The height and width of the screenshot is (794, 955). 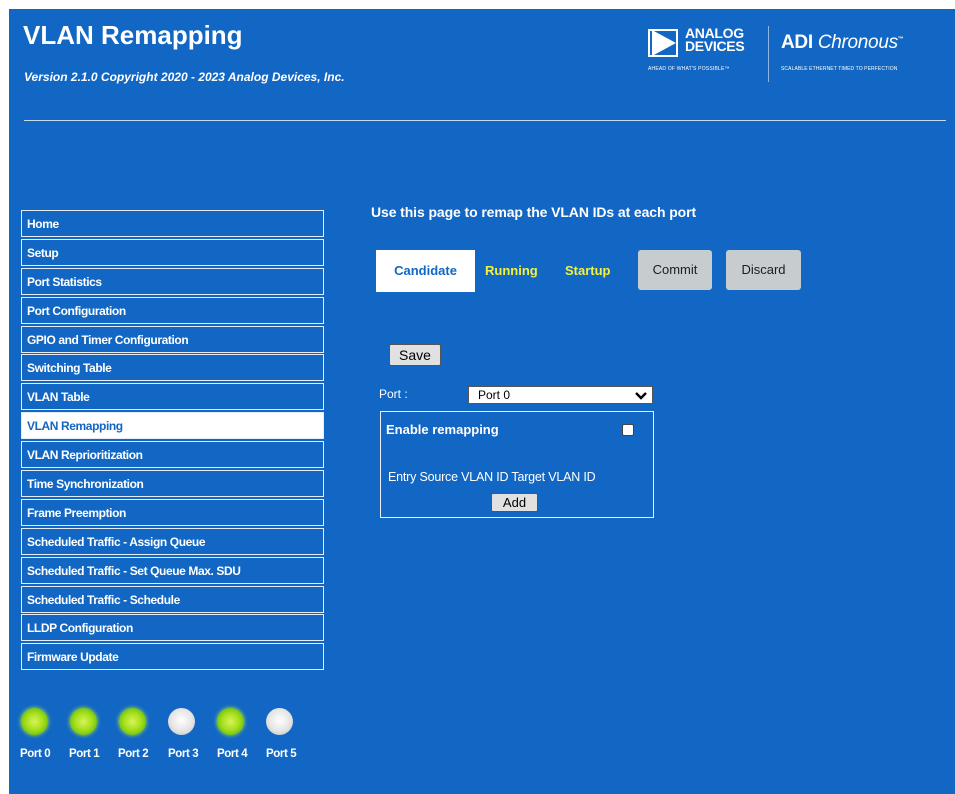 What do you see at coordinates (588, 270) in the screenshot?
I see `tab-startup: Startup` at bounding box center [588, 270].